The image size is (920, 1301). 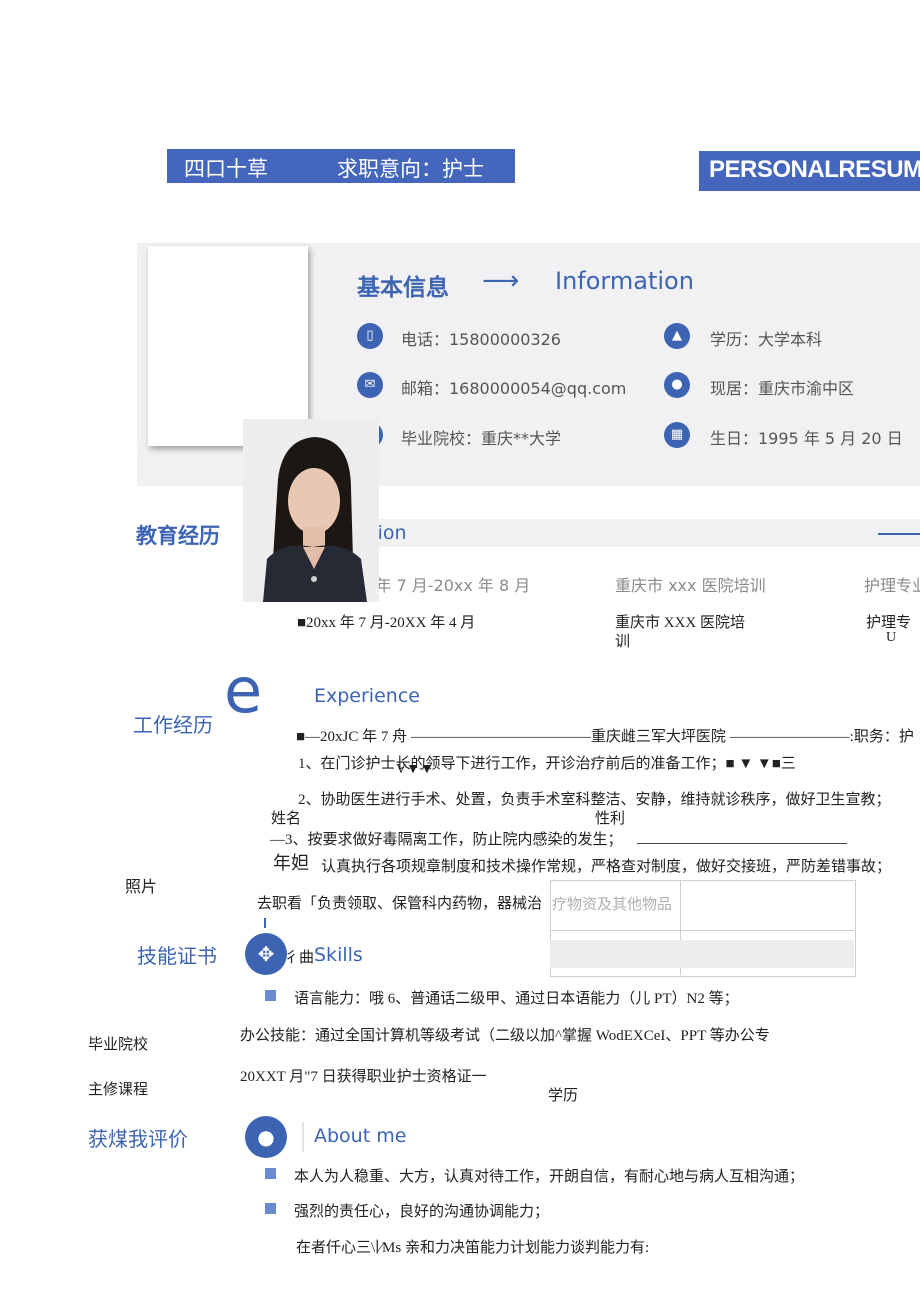 I want to click on header-name: 四口十草, so click(x=226, y=169).